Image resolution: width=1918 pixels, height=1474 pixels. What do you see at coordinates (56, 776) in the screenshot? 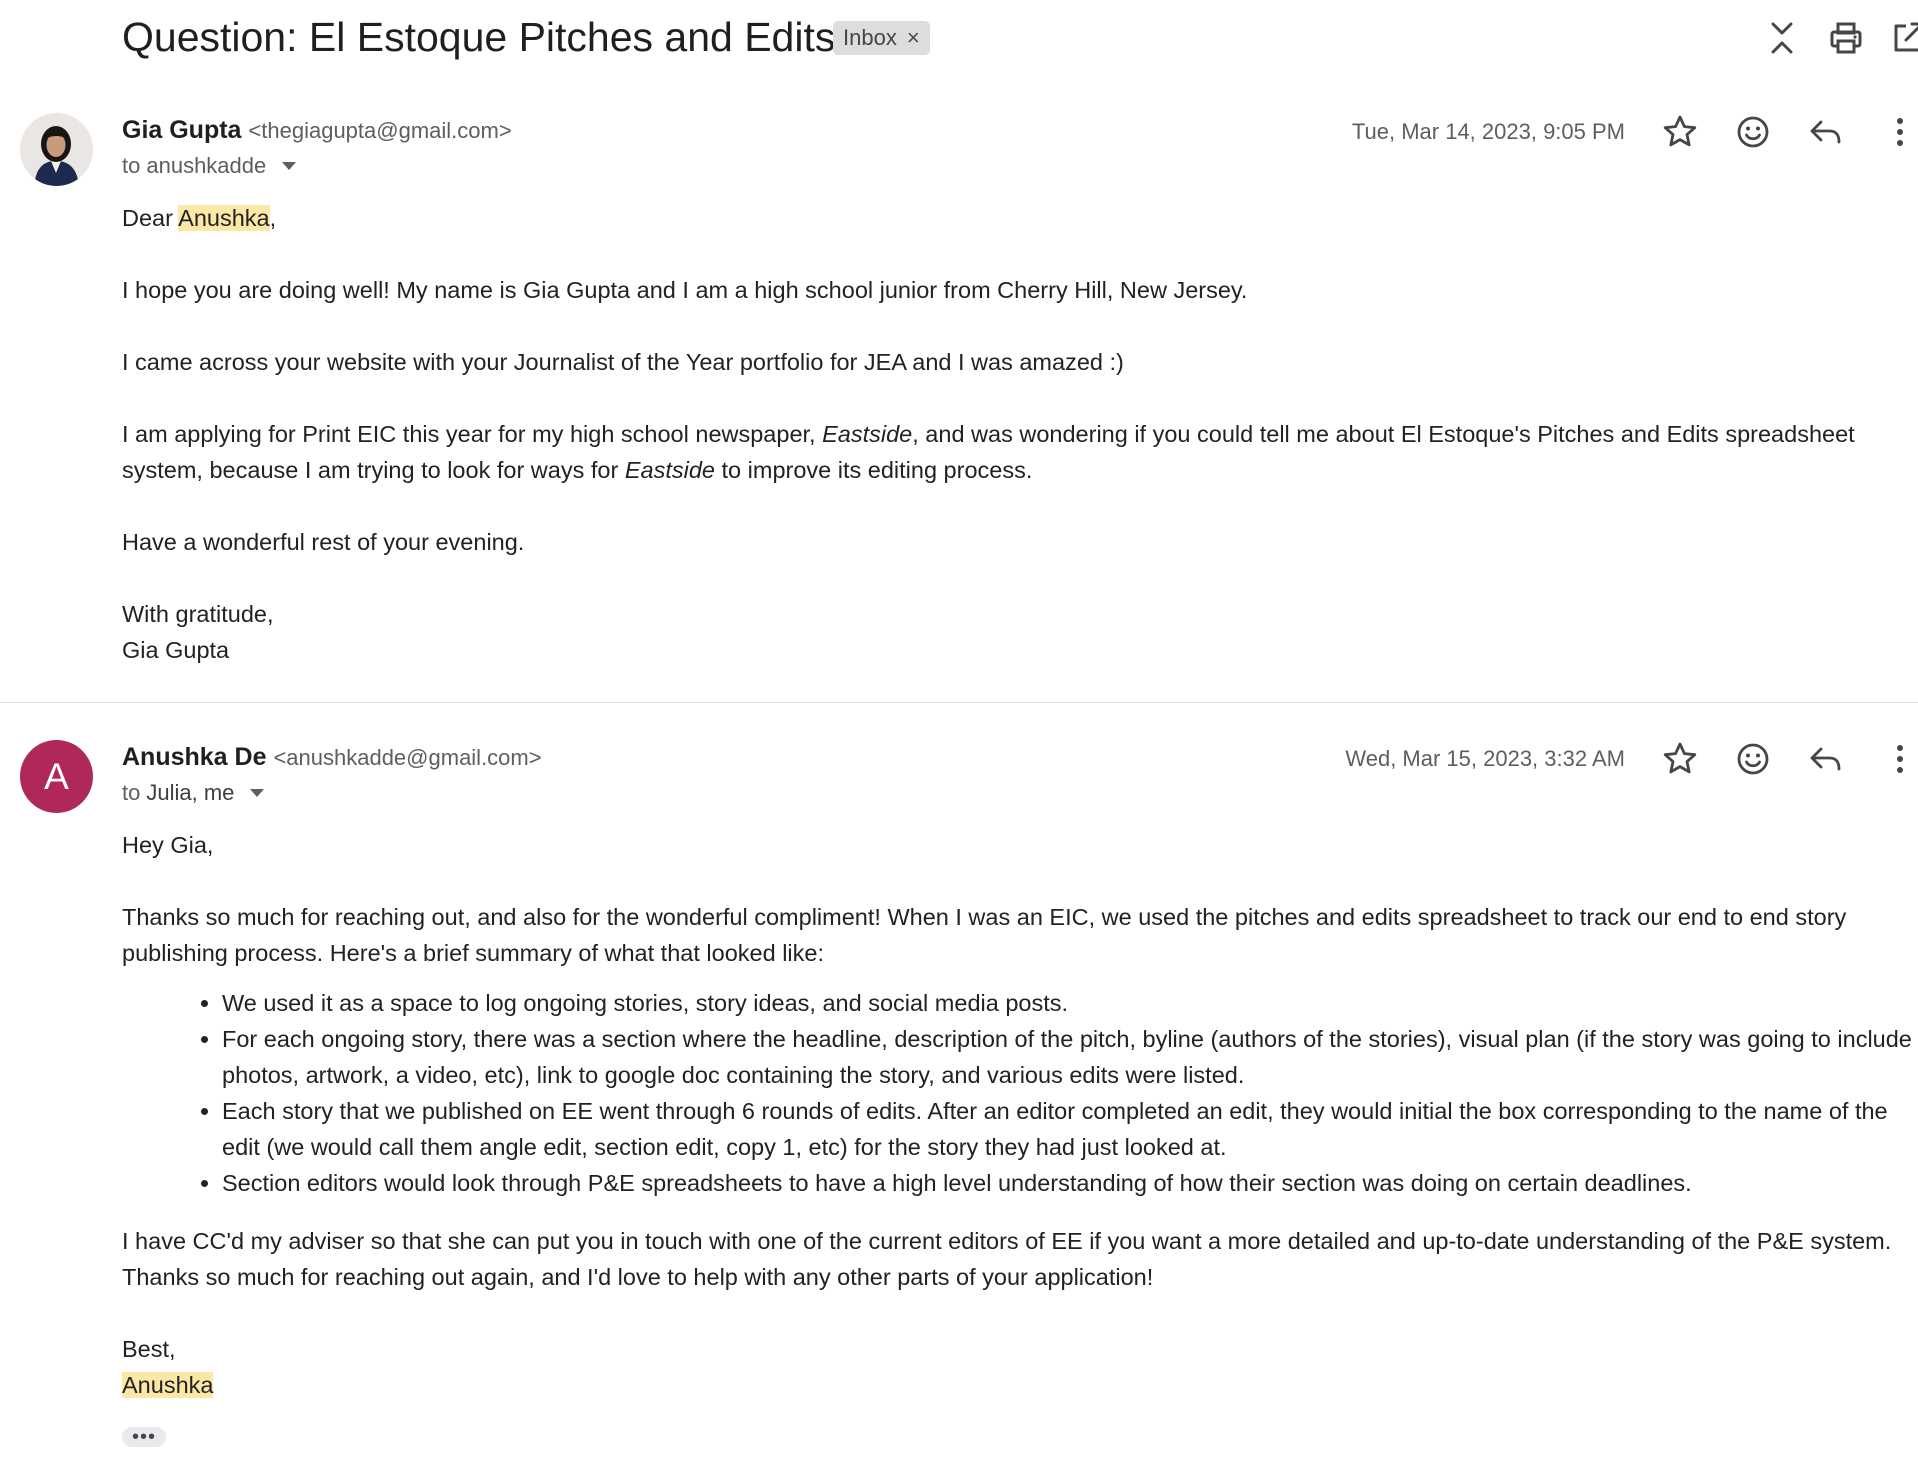
I see `avatar: A` at bounding box center [56, 776].